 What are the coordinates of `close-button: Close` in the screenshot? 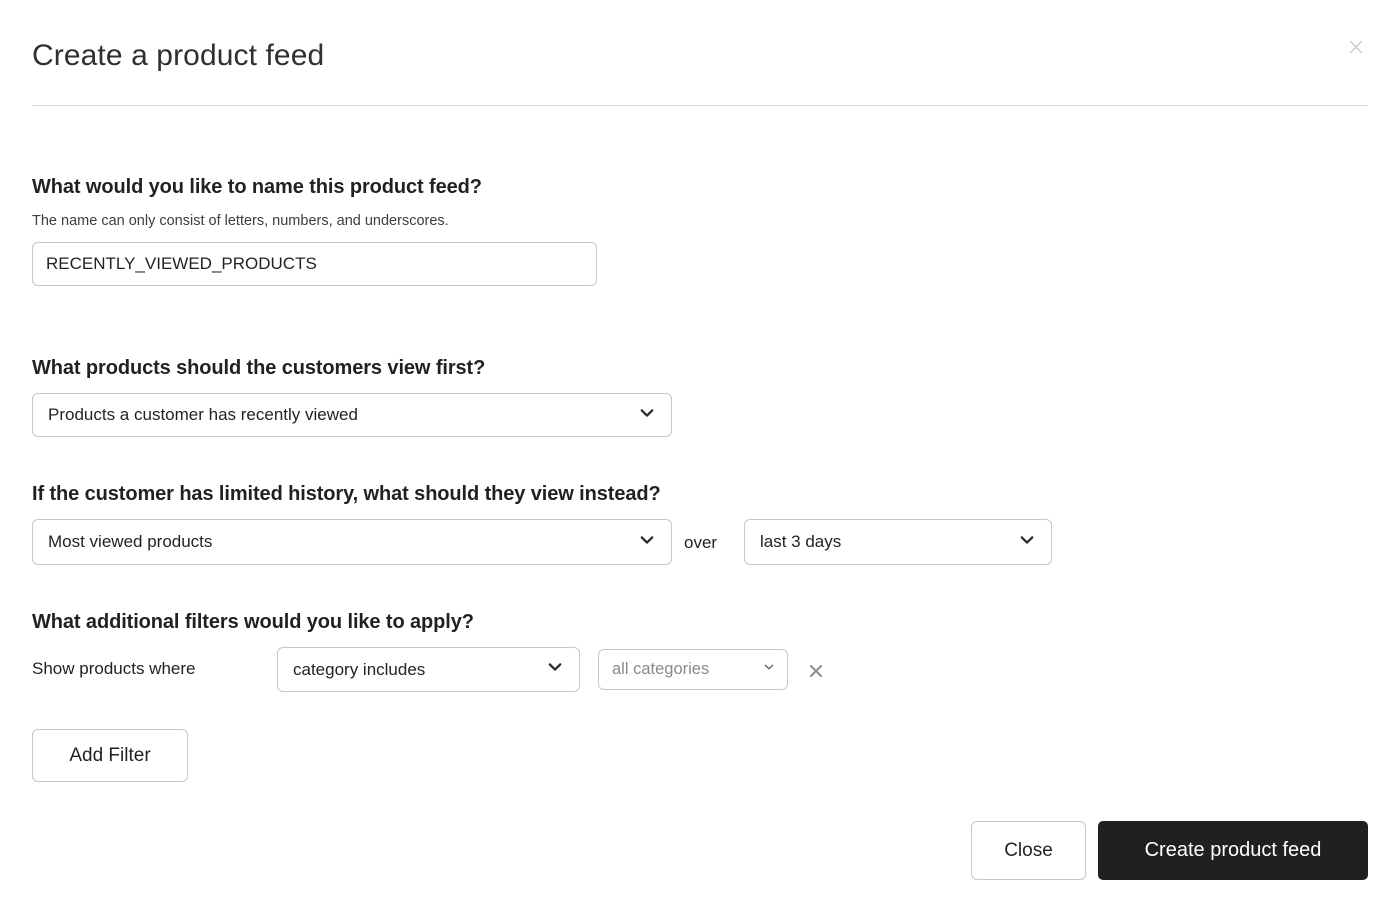 It's located at (1028, 850).